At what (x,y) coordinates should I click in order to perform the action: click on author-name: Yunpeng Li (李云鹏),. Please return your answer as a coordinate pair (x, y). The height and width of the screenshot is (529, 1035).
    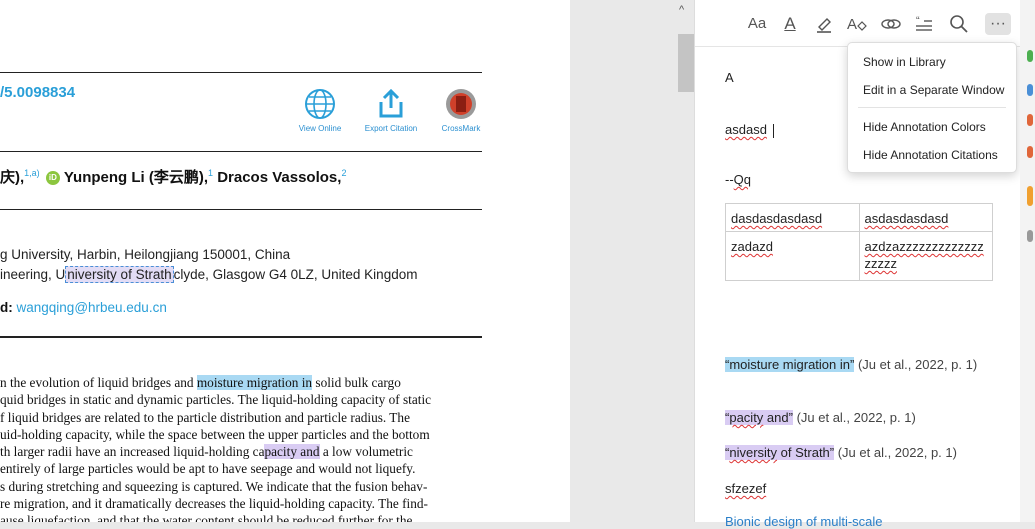
    Looking at the image, I should click on (136, 177).